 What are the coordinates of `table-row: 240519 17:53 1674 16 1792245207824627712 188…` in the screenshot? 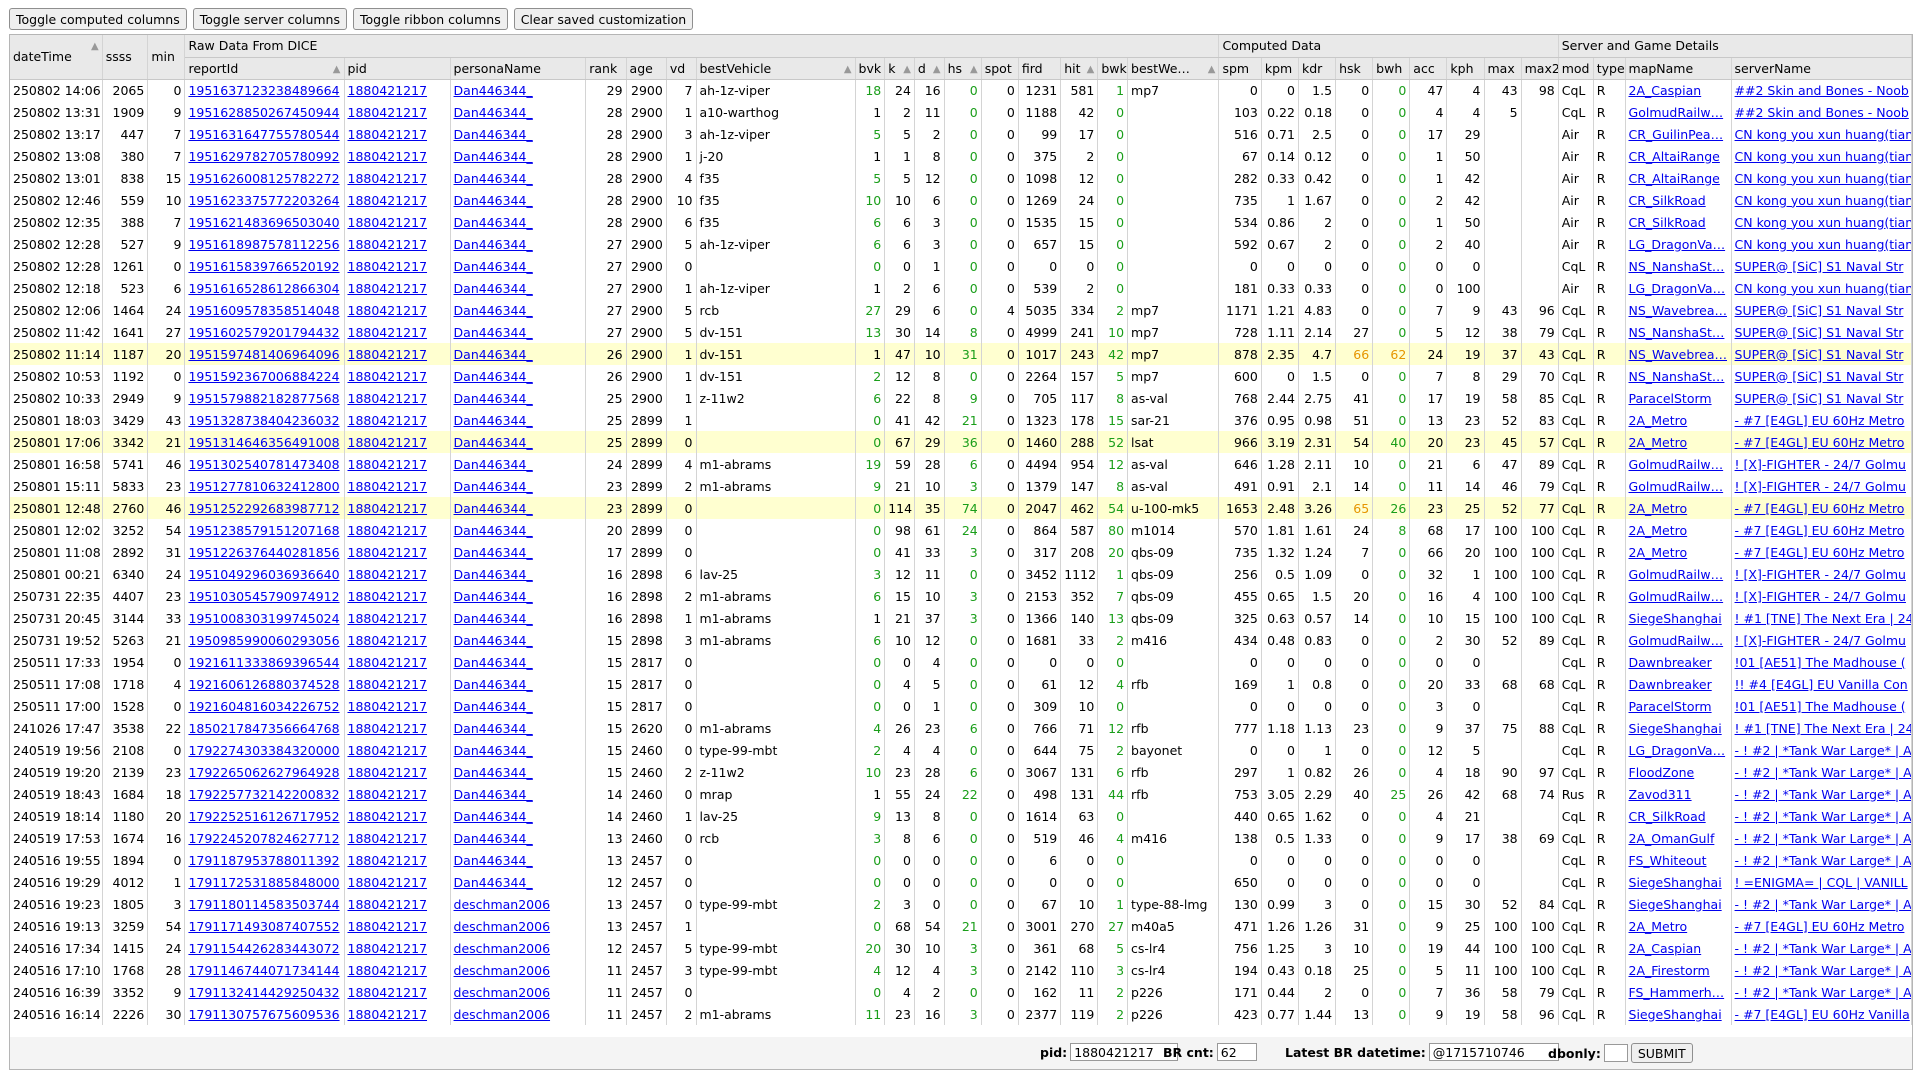 It's located at (961, 838).